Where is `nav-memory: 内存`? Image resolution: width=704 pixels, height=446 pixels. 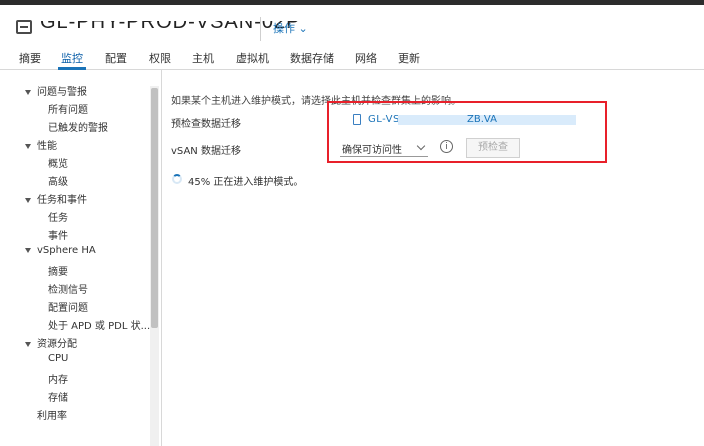 nav-memory: 内存 is located at coordinates (58, 378).